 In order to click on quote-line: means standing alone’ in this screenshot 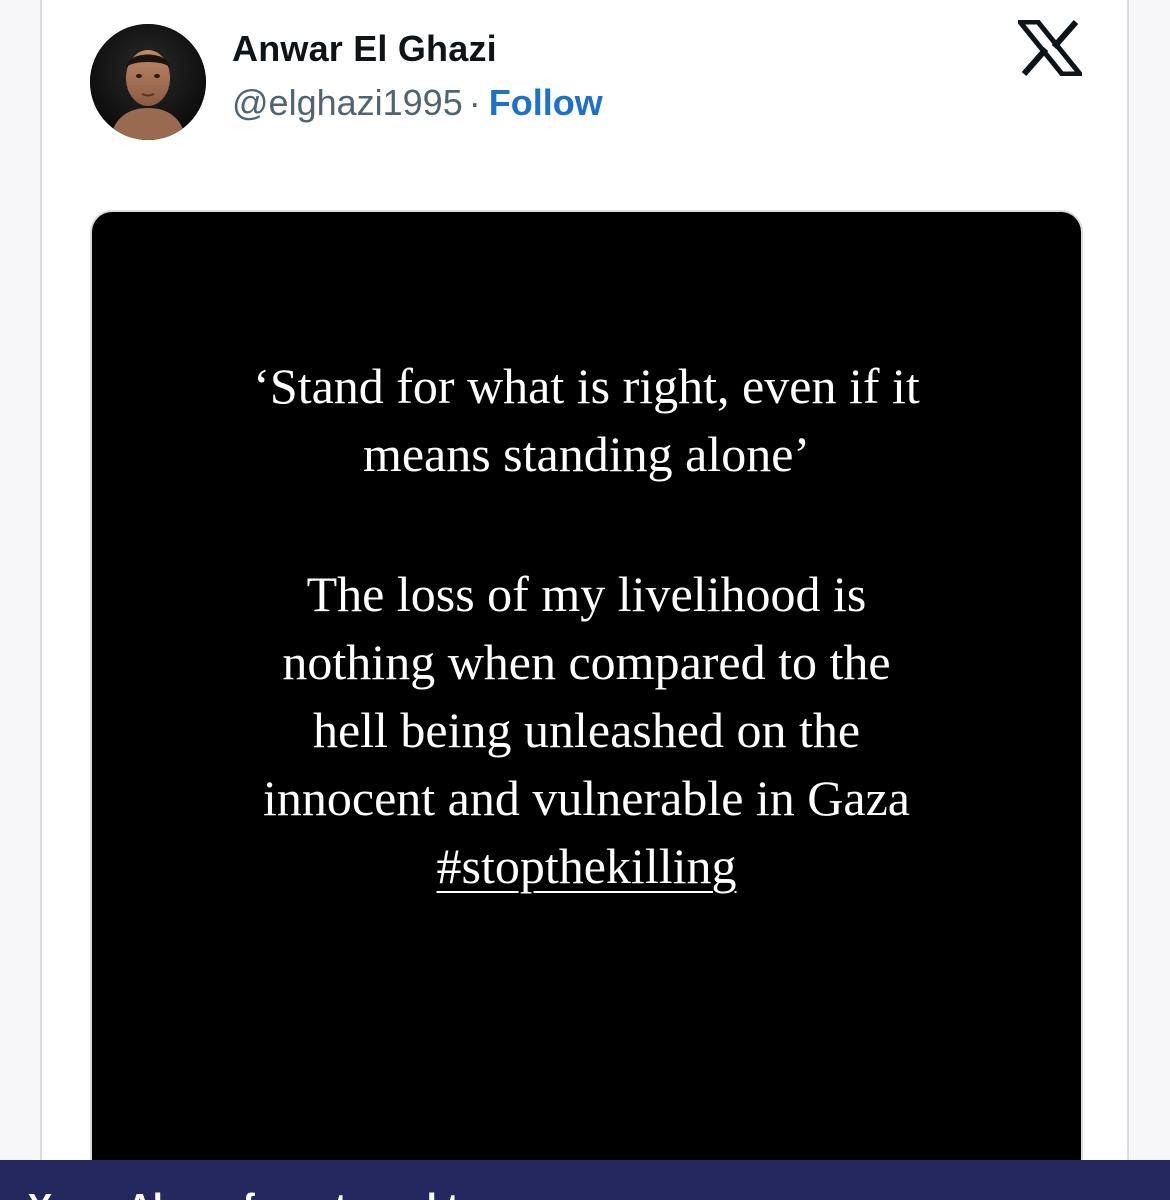, I will do `click(586, 454)`.